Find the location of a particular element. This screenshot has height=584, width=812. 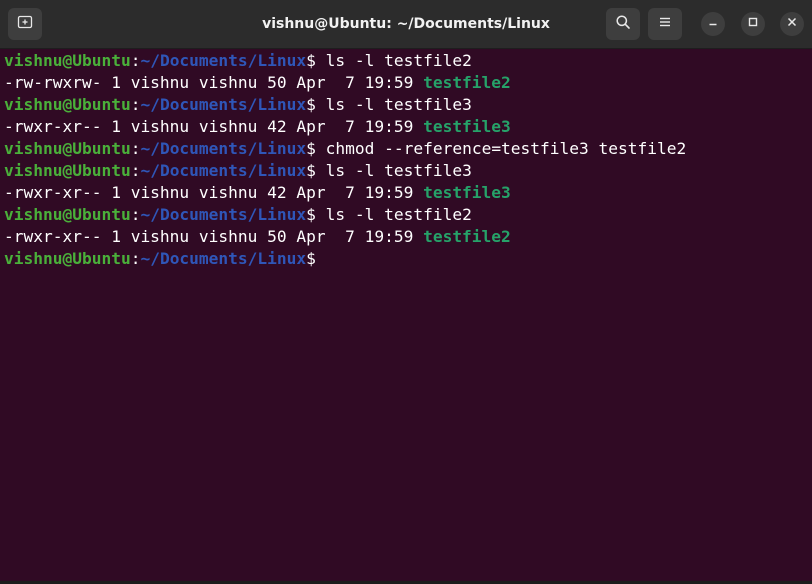

maximize-icon is located at coordinates (753, 24).